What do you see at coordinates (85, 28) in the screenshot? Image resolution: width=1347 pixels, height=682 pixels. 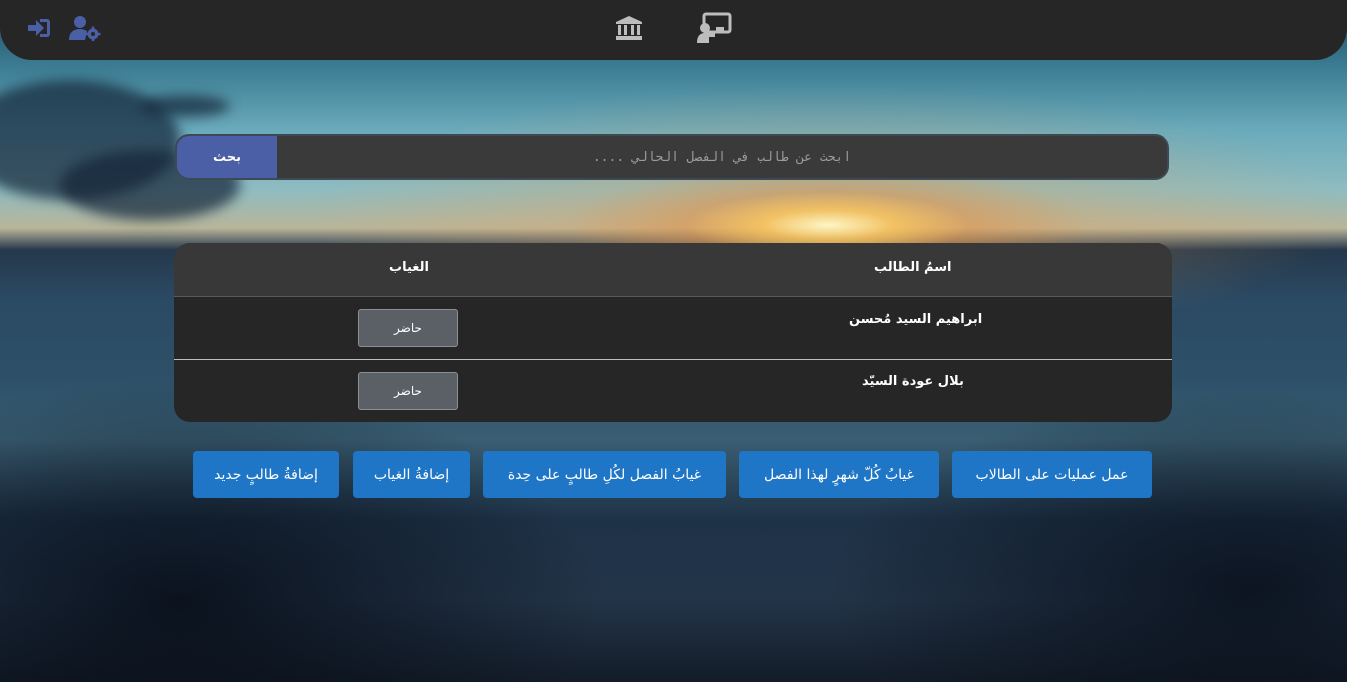 I see `user-settings-icon` at bounding box center [85, 28].